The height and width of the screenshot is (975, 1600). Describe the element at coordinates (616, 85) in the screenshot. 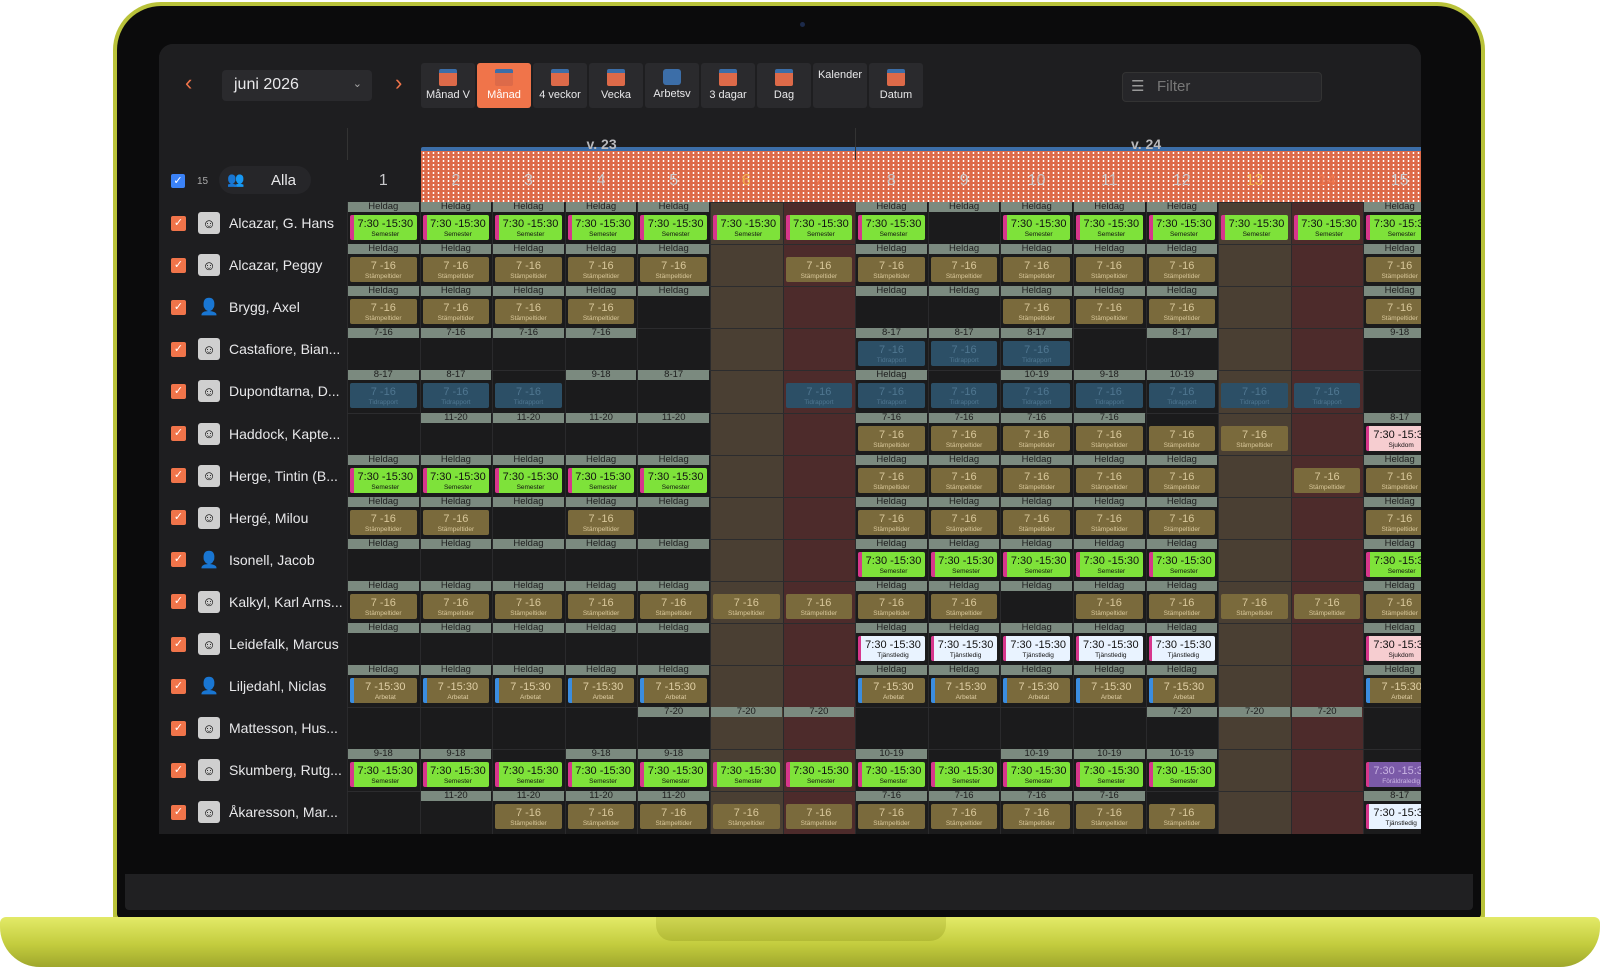

I see `view-button-3: Vecka` at that location.